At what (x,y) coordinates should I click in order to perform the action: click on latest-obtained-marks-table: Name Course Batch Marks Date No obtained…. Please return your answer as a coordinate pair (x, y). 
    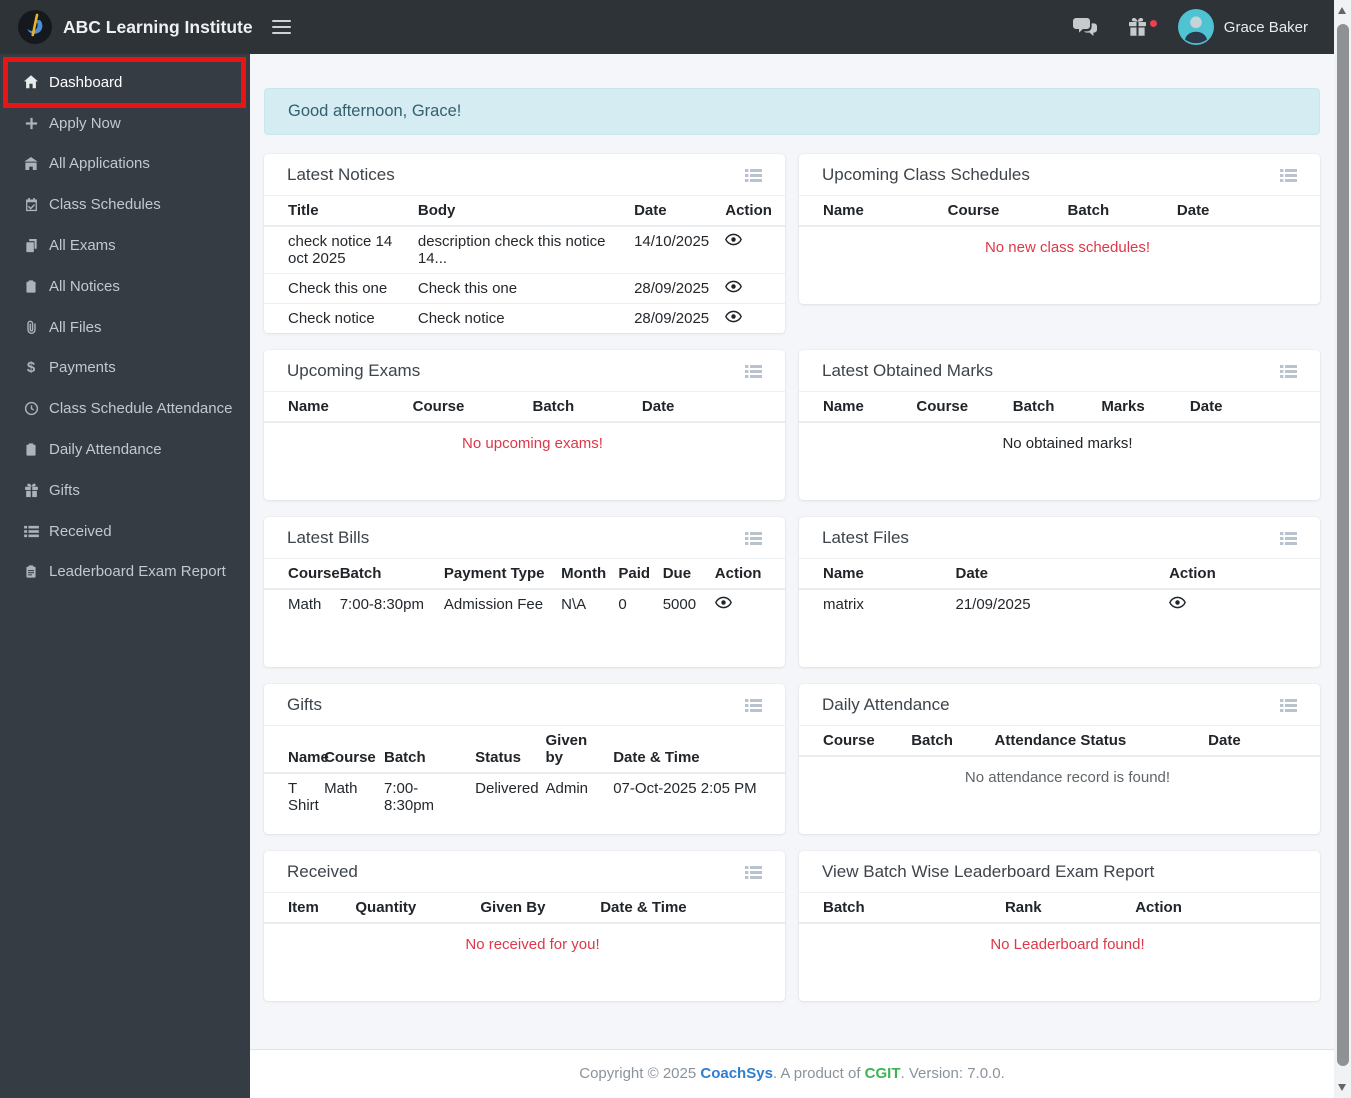
    Looking at the image, I should click on (1059, 441).